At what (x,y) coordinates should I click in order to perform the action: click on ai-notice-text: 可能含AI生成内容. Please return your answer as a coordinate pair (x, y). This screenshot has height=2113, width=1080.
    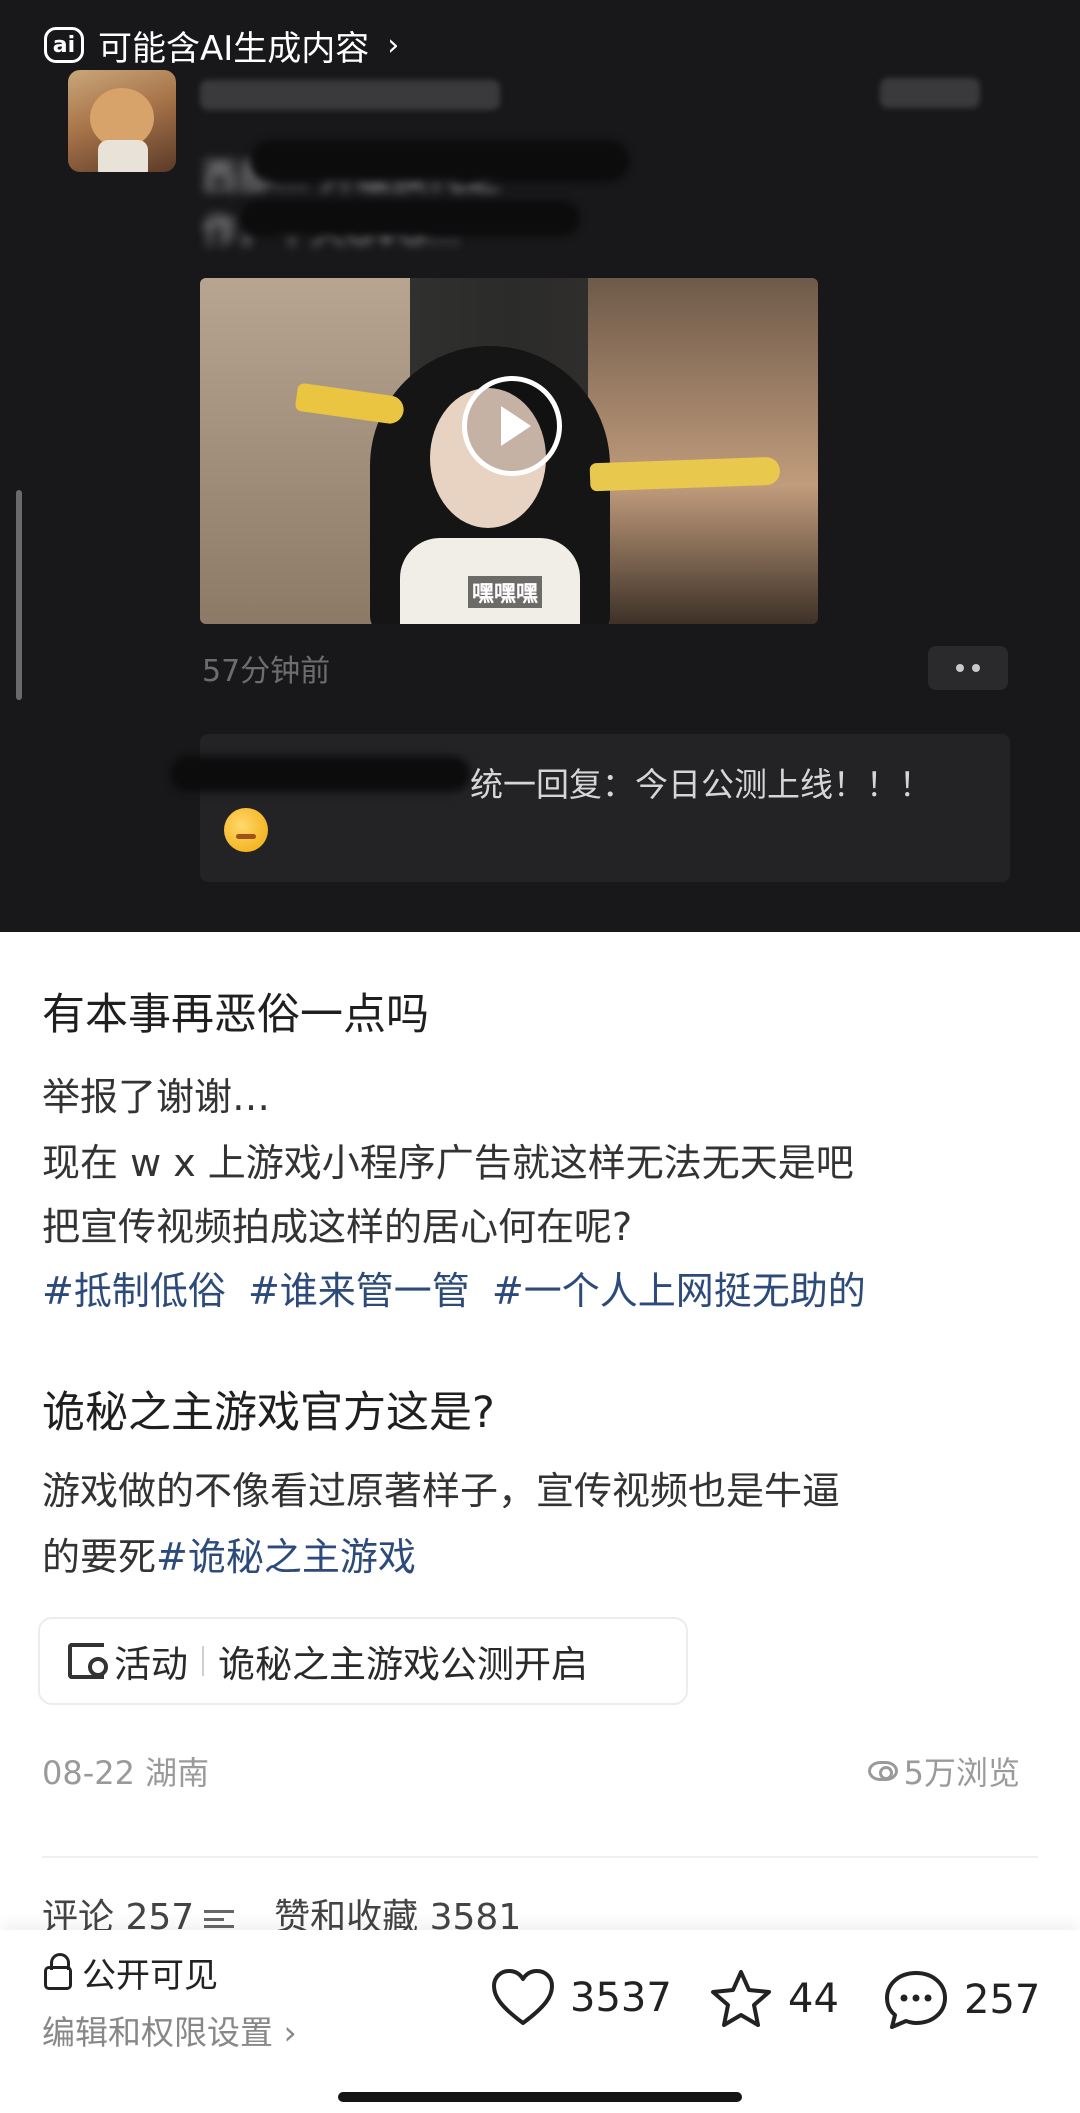
    Looking at the image, I should click on (234, 48).